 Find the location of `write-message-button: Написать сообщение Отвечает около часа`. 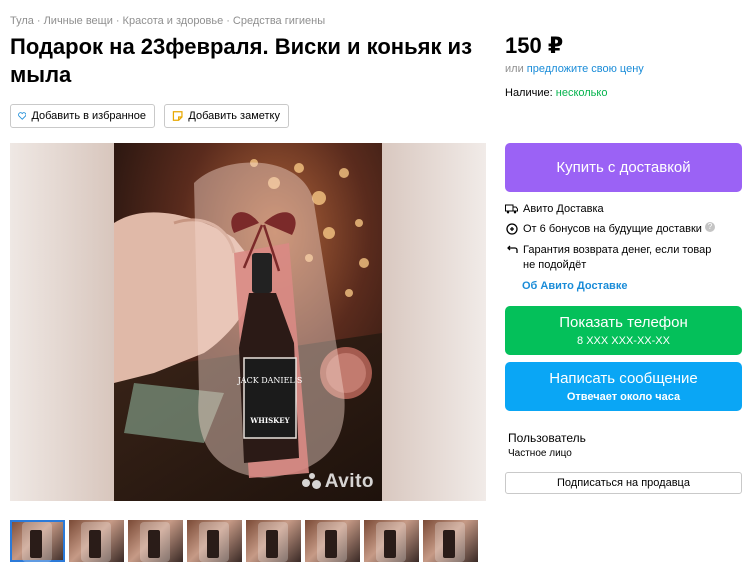

write-message-button: Написать сообщение Отвечает около часа is located at coordinates (623, 386).